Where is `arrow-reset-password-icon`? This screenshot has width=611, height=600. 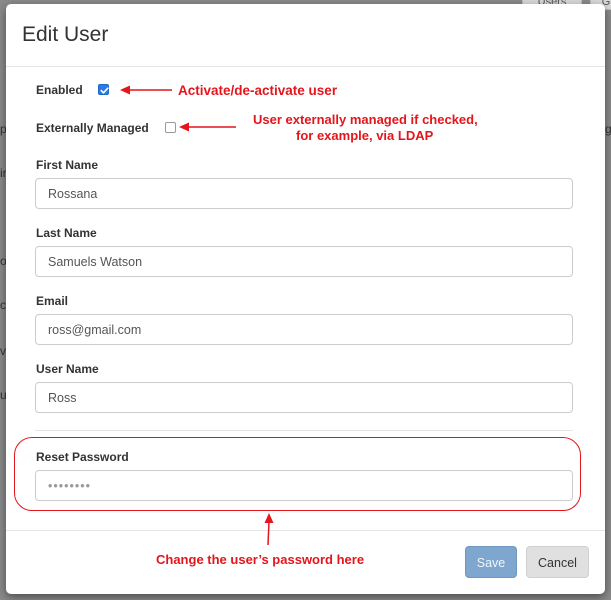 arrow-reset-password-icon is located at coordinates (269, 529).